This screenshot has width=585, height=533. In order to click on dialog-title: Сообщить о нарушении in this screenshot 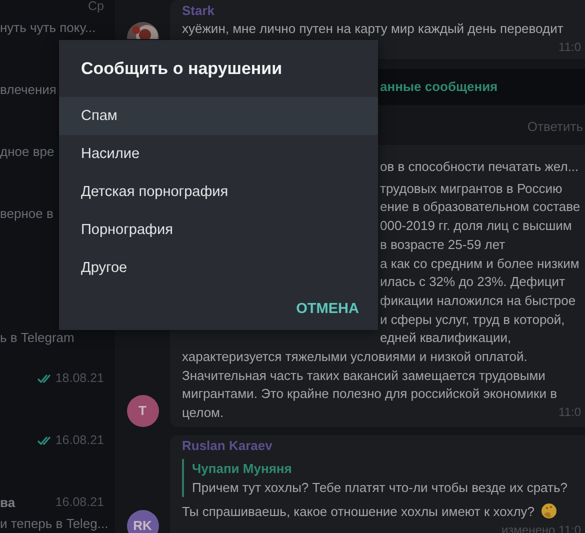, I will do `click(182, 69)`.